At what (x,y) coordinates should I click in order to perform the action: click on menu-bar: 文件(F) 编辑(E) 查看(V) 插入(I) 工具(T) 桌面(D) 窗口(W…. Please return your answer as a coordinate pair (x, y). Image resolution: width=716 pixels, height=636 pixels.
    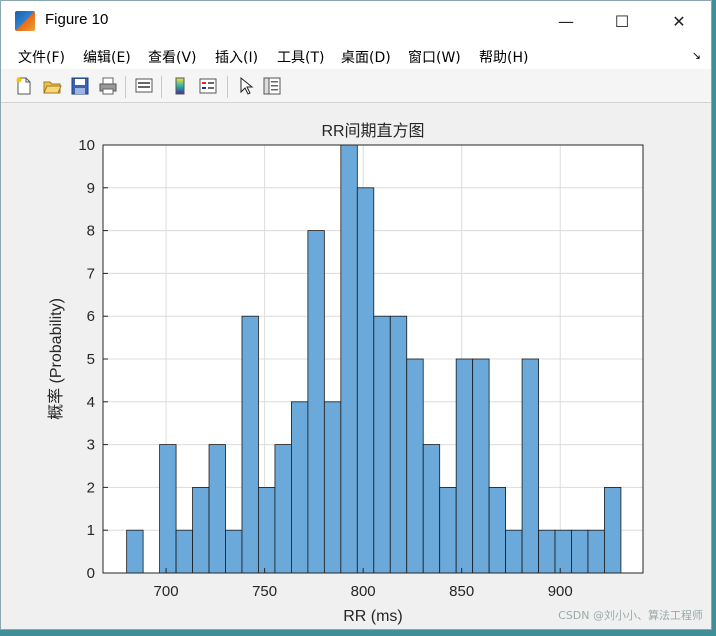
    Looking at the image, I should click on (356, 55).